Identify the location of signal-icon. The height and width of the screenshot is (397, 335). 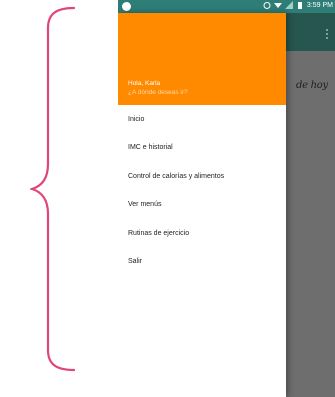
(288, 5).